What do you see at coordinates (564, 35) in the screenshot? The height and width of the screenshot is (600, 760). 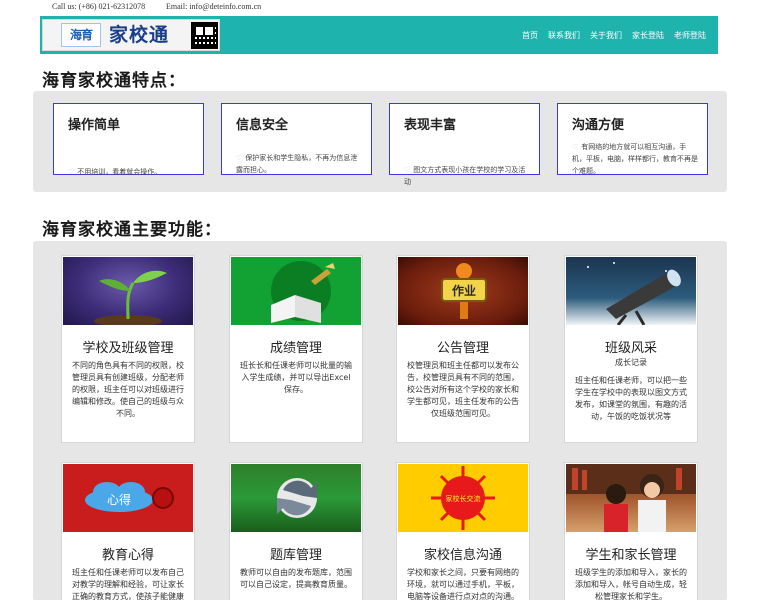 I see `nav-contact: 联系我们` at bounding box center [564, 35].